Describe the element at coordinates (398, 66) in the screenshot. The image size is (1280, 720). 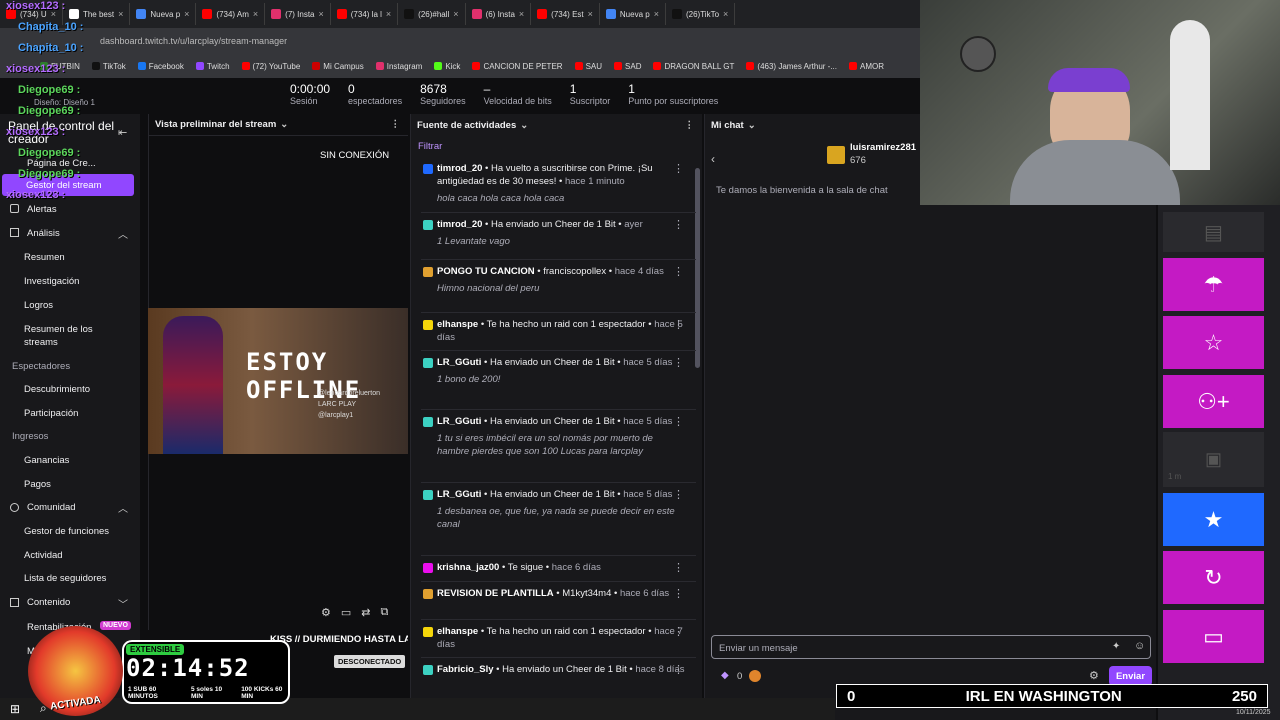
I see `bookmark-item: Instagram` at that location.